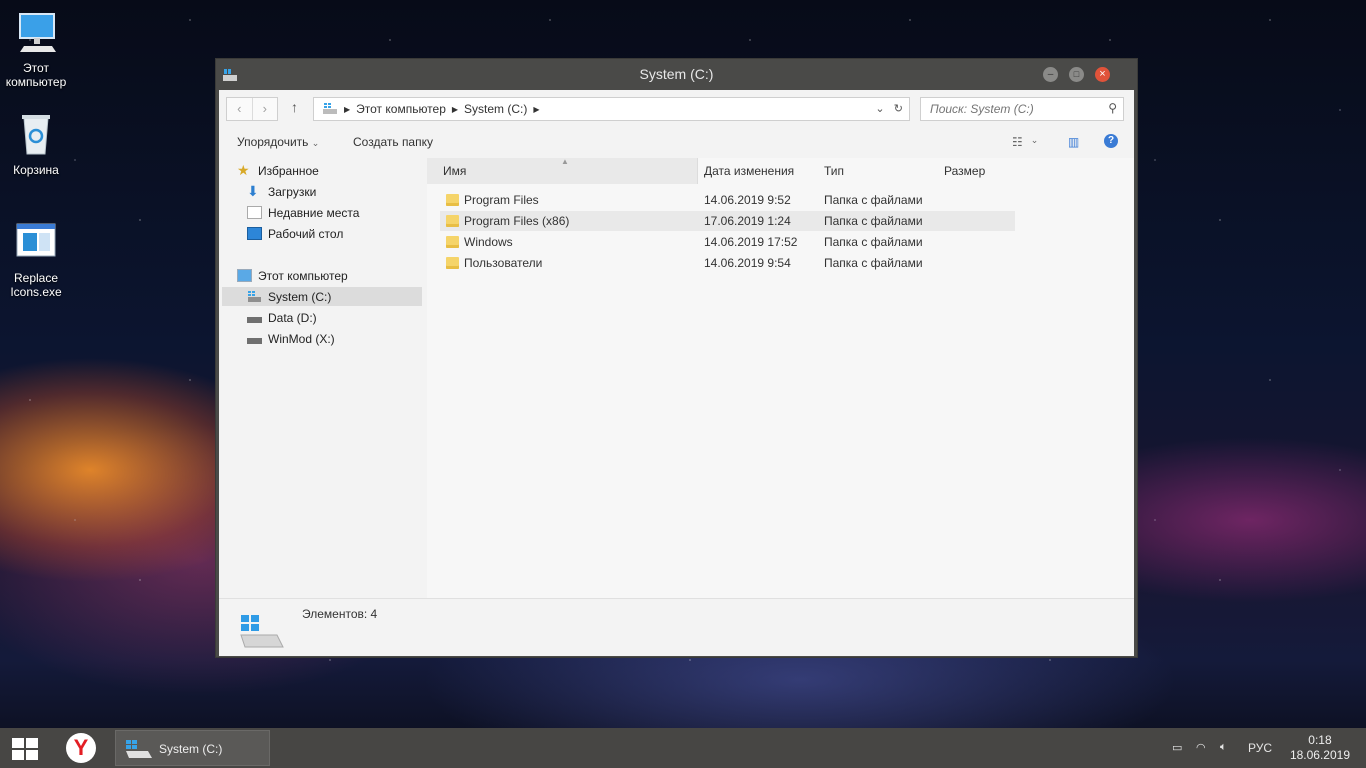  Describe the element at coordinates (1112, 108) in the screenshot. I see `search-icon: ⚲` at that location.